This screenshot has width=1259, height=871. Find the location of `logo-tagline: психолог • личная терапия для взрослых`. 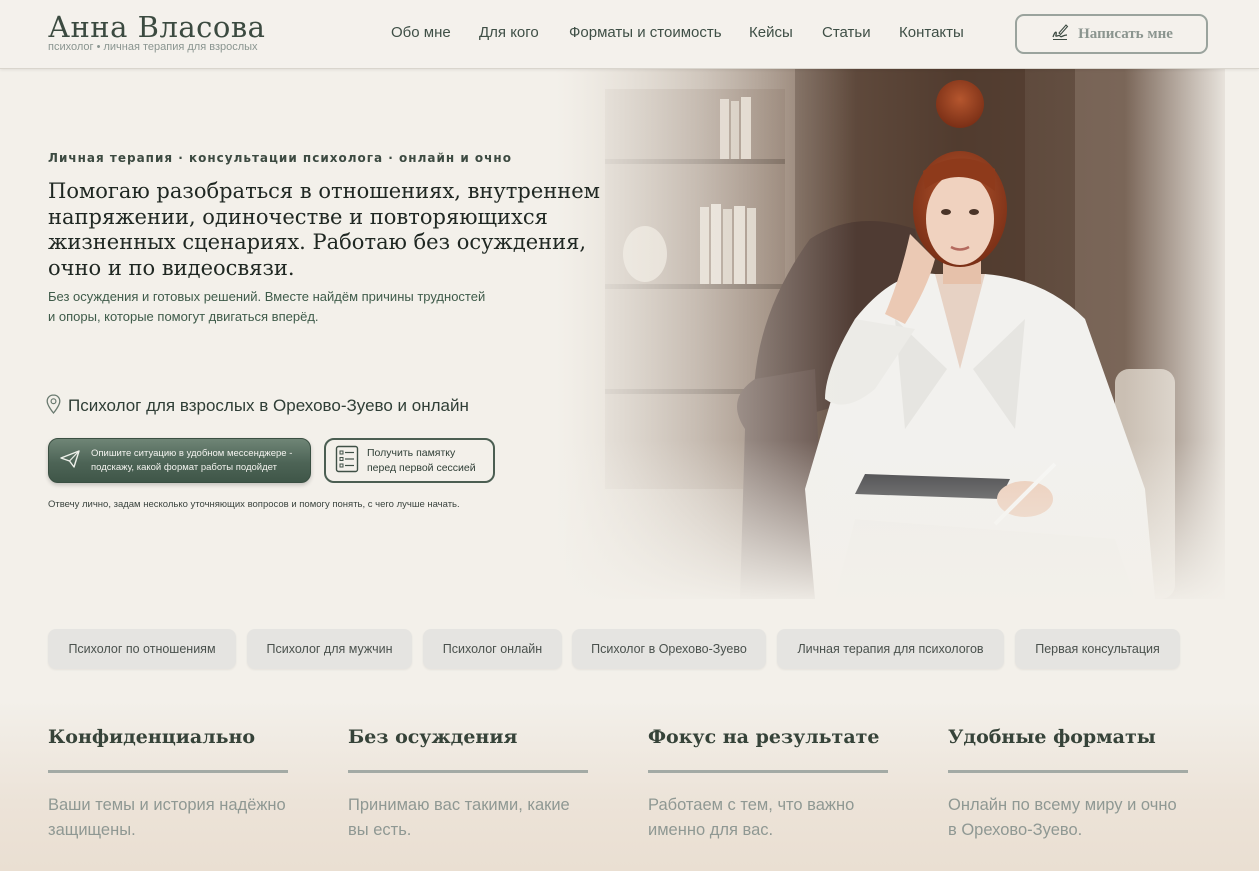

logo-tagline: психолог • личная терапия для взрослых is located at coordinates (153, 47).